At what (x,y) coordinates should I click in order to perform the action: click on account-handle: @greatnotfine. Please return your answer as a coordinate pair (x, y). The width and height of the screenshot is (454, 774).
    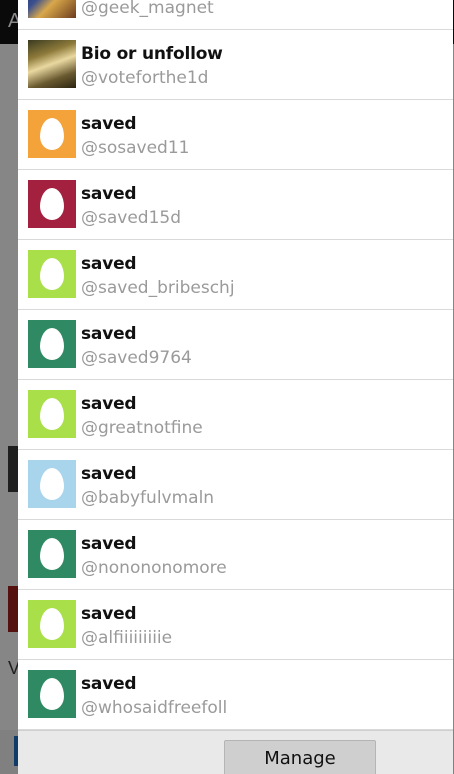
    Looking at the image, I should click on (142, 428).